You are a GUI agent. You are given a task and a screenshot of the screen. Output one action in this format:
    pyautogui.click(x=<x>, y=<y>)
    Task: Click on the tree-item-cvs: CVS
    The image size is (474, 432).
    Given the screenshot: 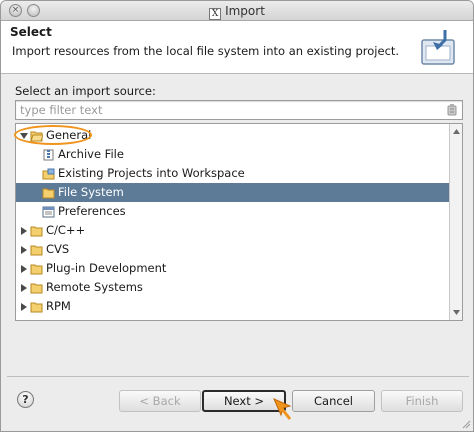 What is the action you would take?
    pyautogui.click(x=233, y=249)
    